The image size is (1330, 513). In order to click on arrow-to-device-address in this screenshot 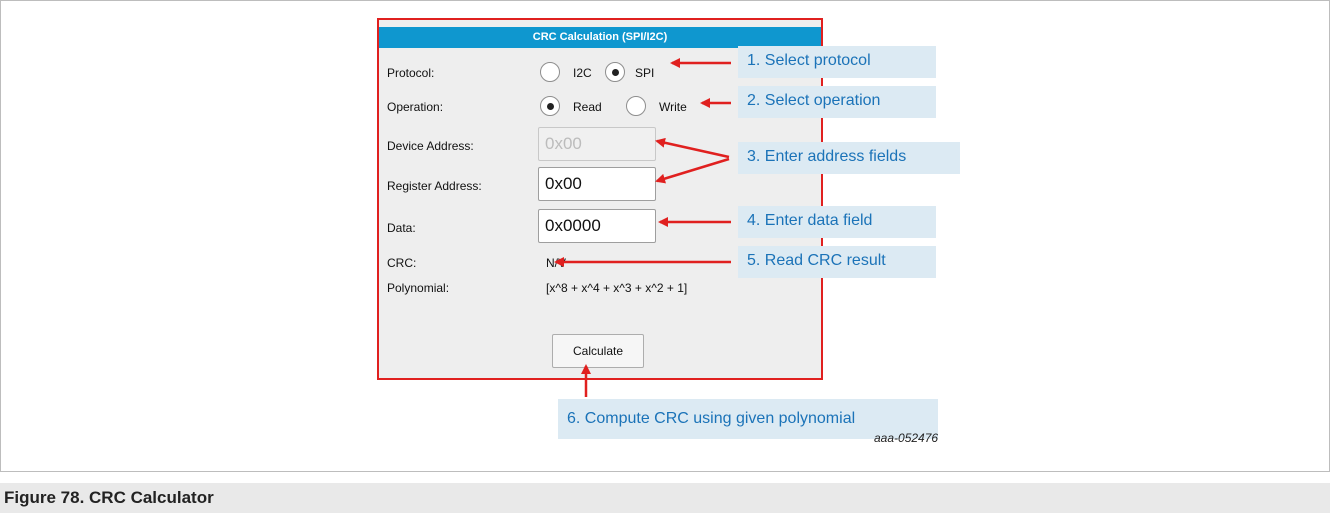, I will do `click(692, 148)`.